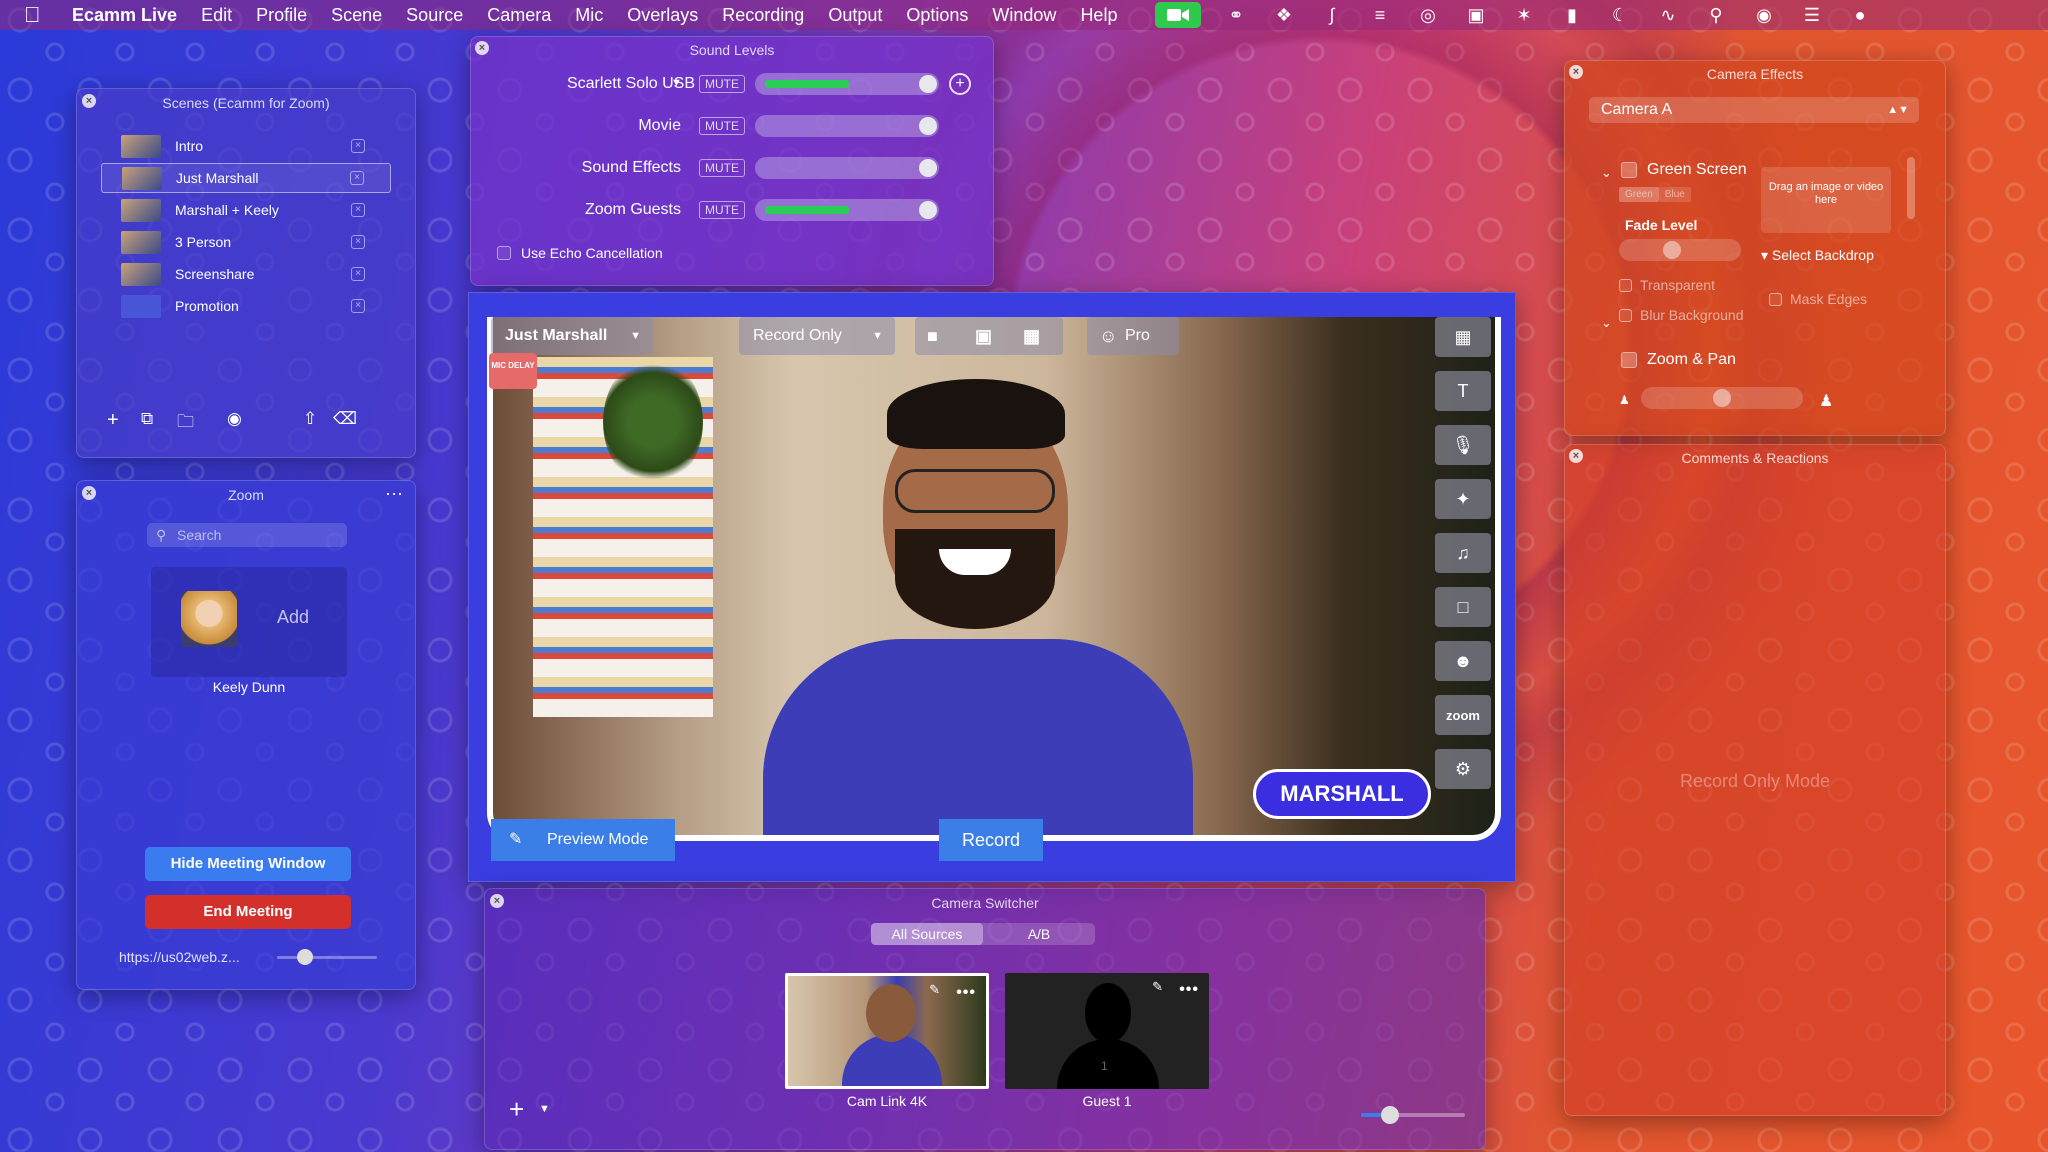  I want to click on moon-icon: ☾, so click(1620, 15).